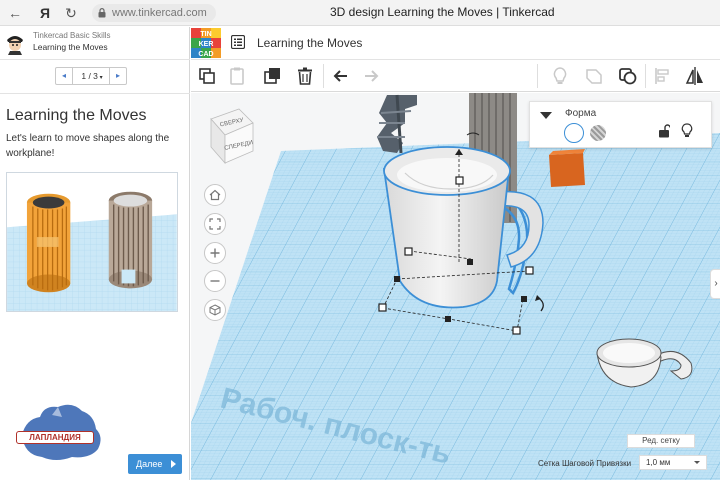  What do you see at coordinates (71, 13) in the screenshot?
I see `reload-icon: ↻` at bounding box center [71, 13].